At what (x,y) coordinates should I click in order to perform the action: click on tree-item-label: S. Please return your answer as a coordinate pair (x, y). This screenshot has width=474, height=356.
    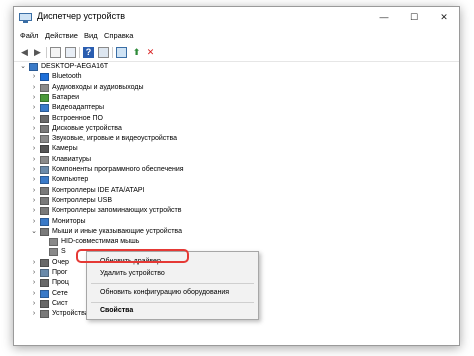
    Looking at the image, I should click on (63, 252).